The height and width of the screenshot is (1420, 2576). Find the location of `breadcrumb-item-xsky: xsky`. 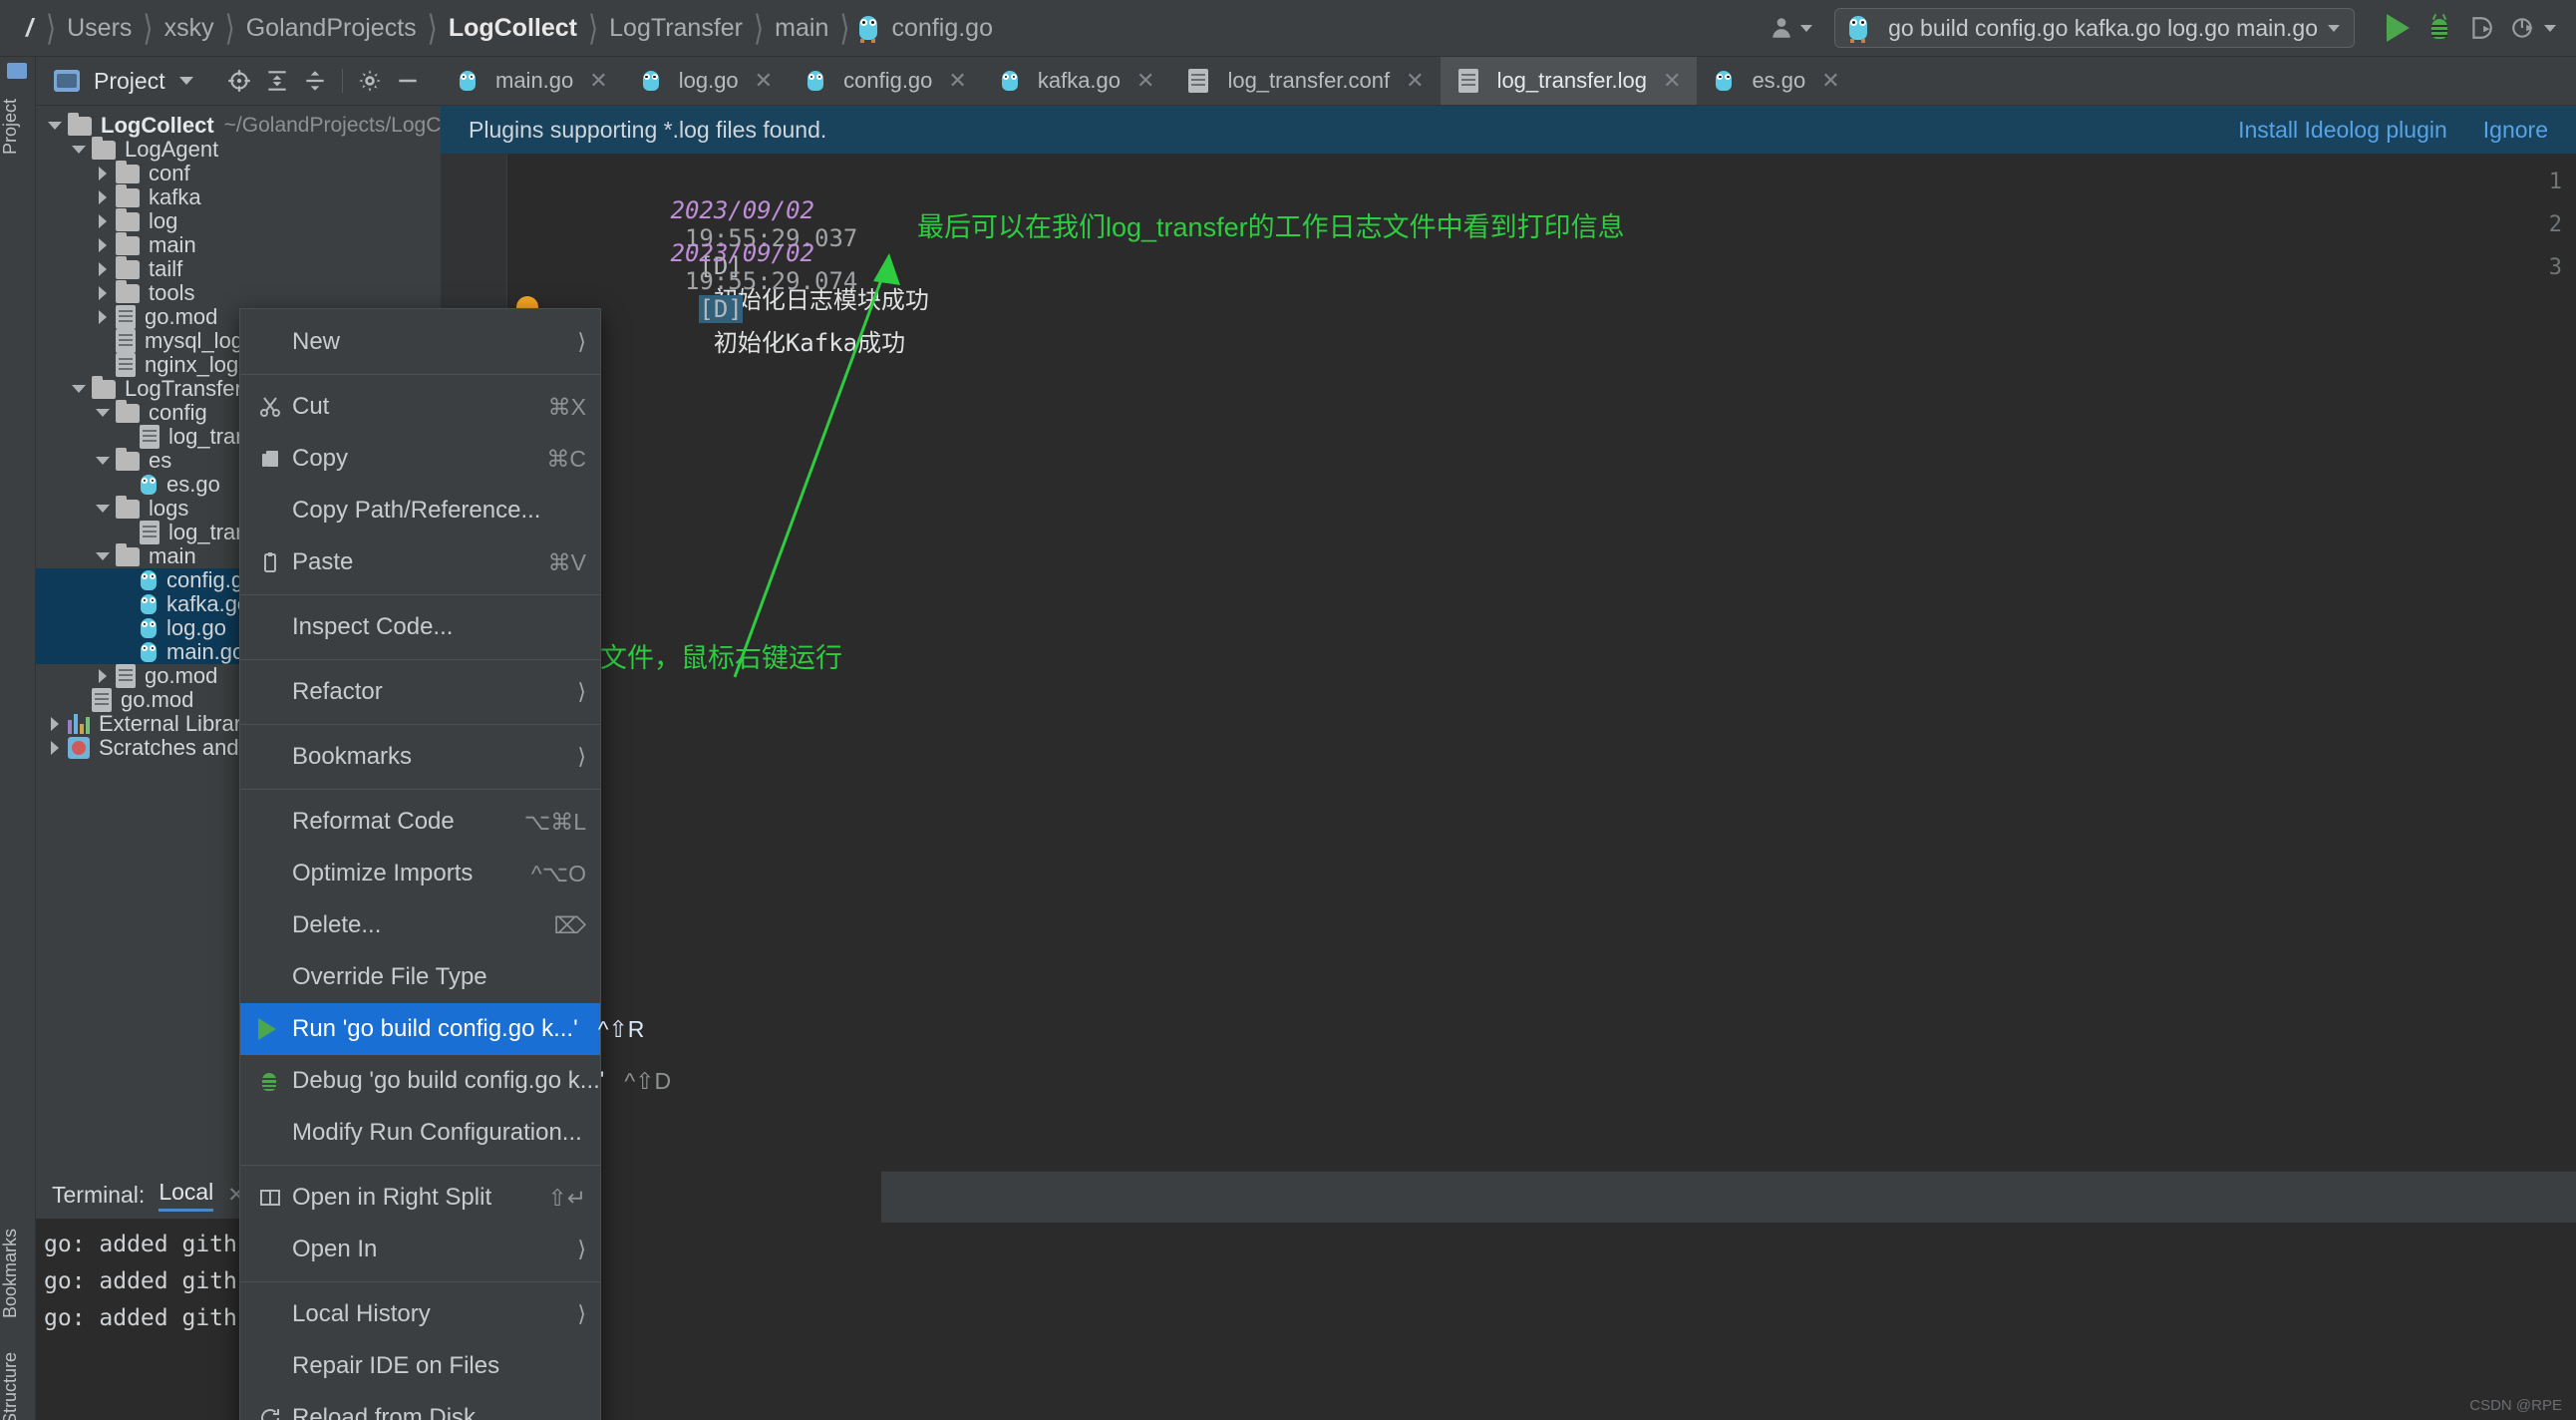

breadcrumb-item-xsky: xsky is located at coordinates (189, 28).